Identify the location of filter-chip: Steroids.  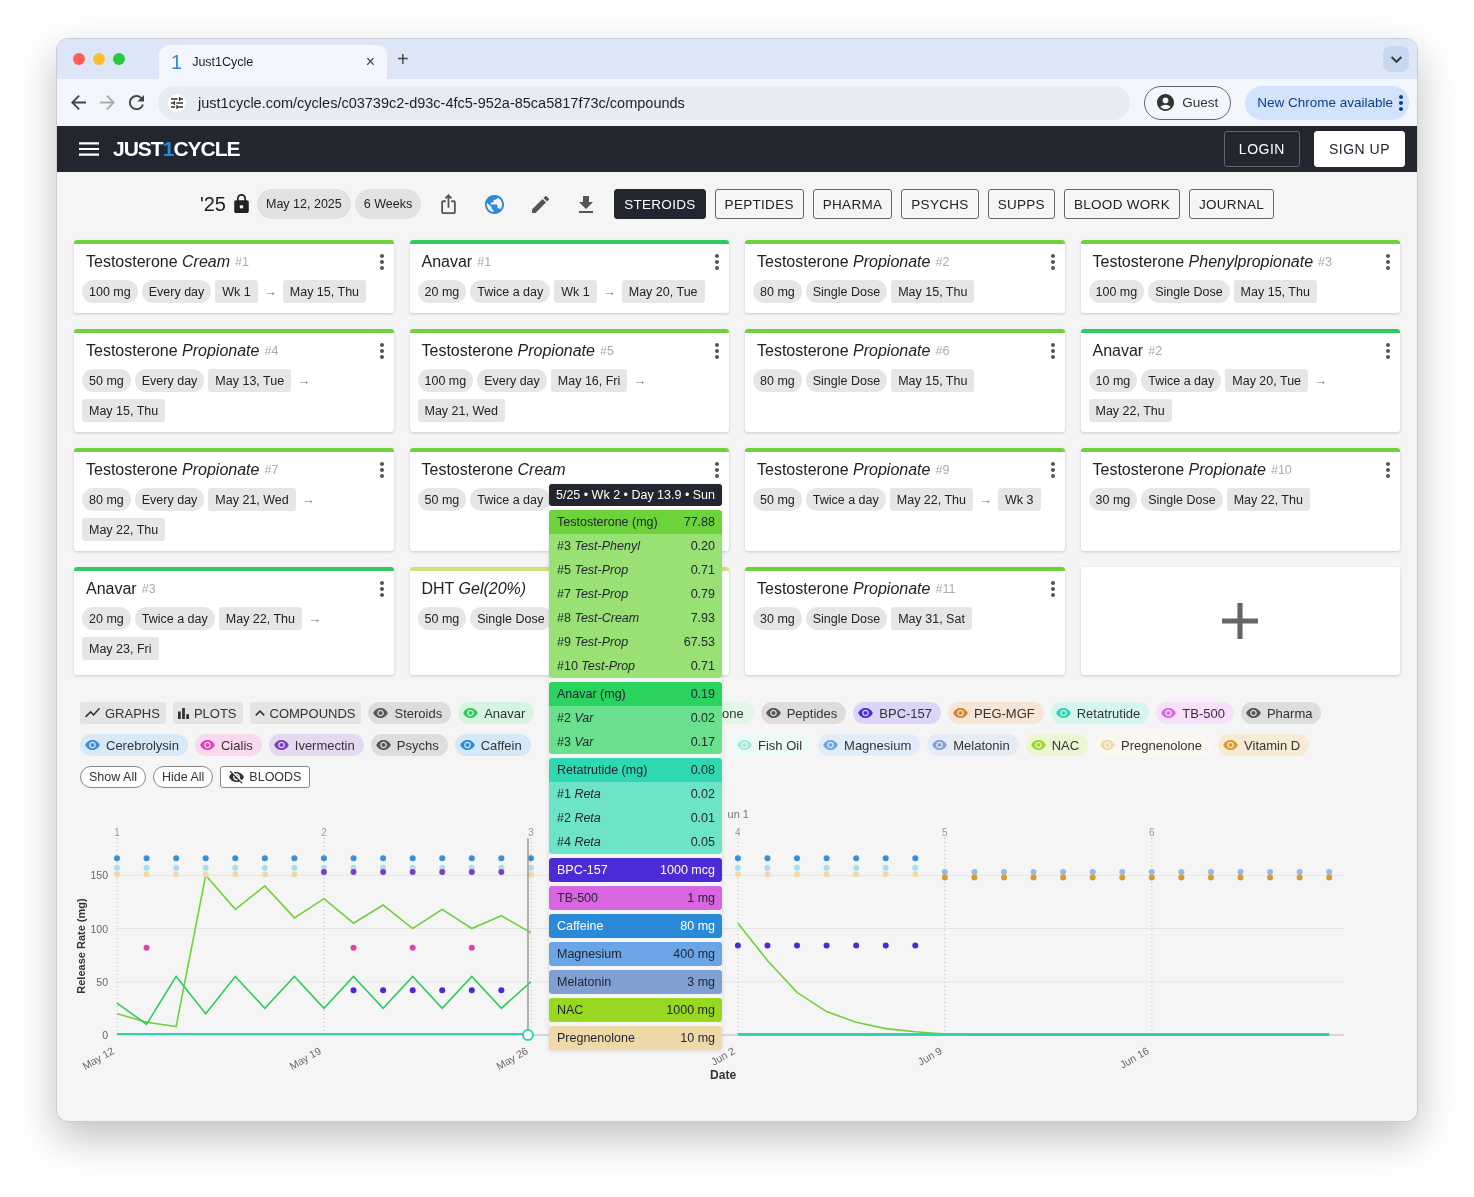
(410, 713).